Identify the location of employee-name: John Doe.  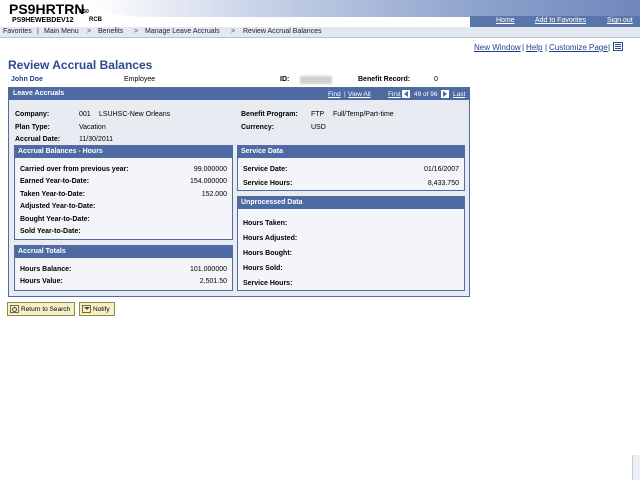
(27, 79).